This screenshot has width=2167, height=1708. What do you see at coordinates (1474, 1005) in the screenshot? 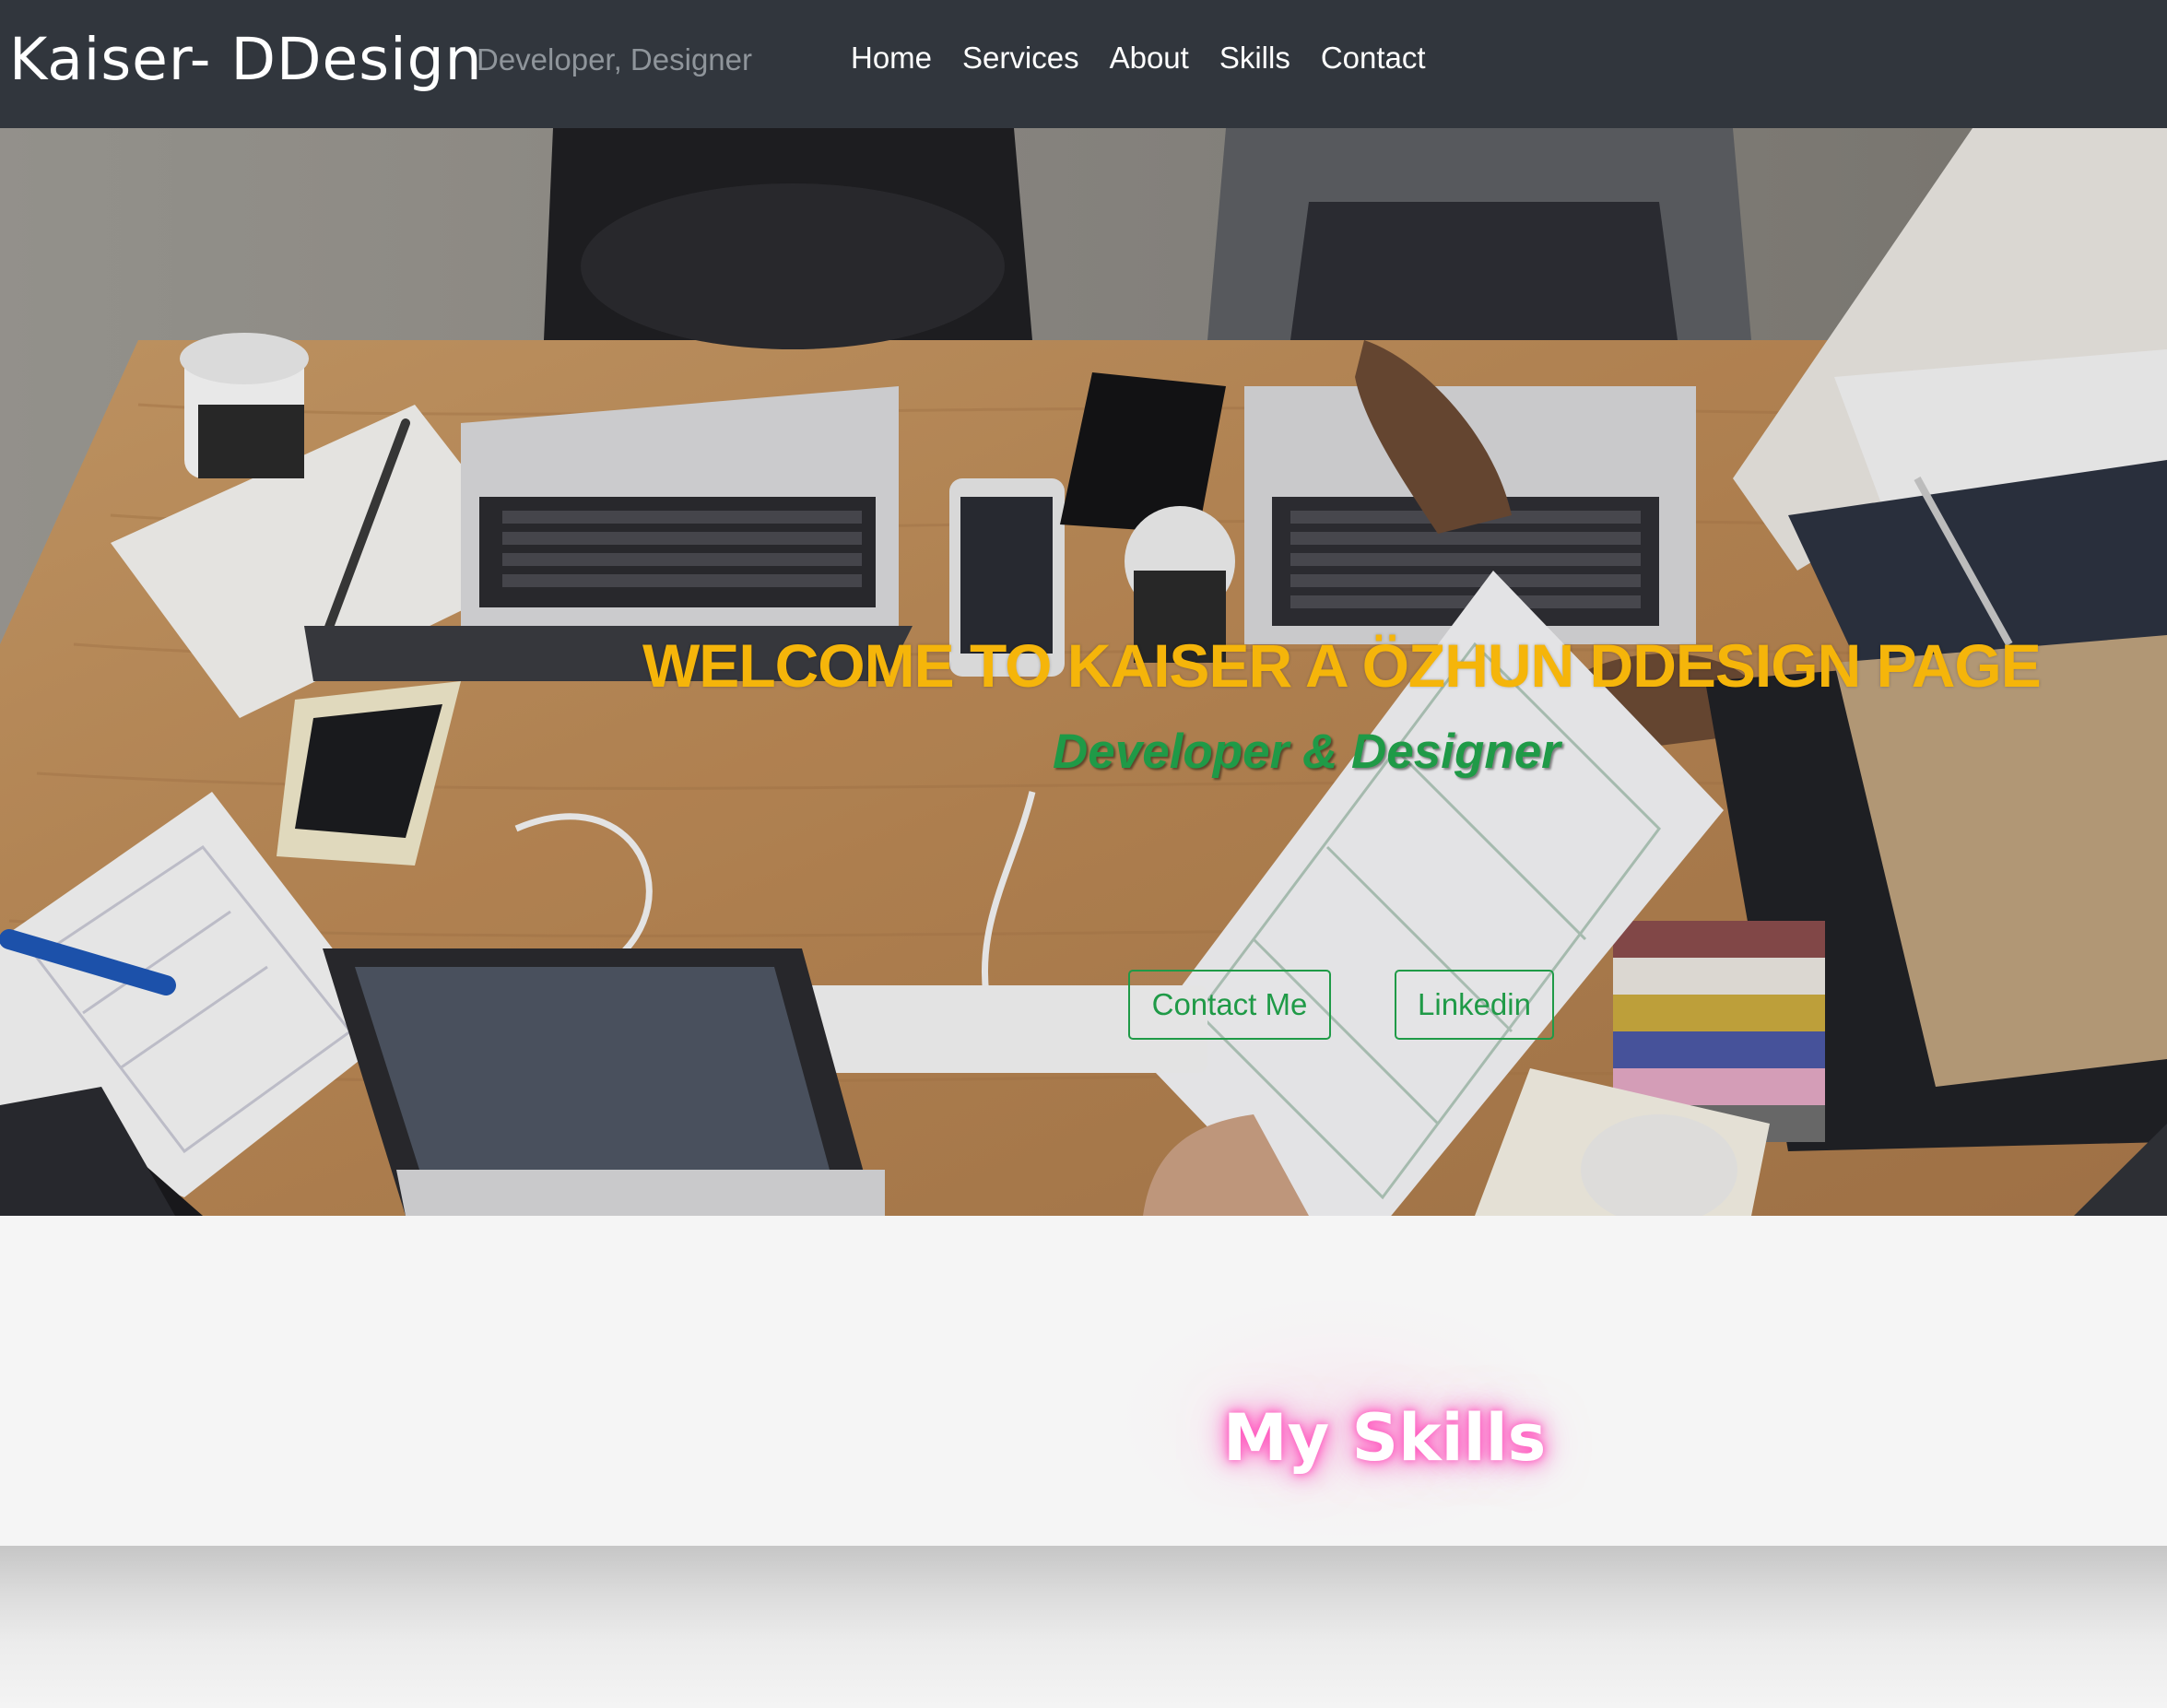
I see `linkedin-button: Linkedin` at bounding box center [1474, 1005].